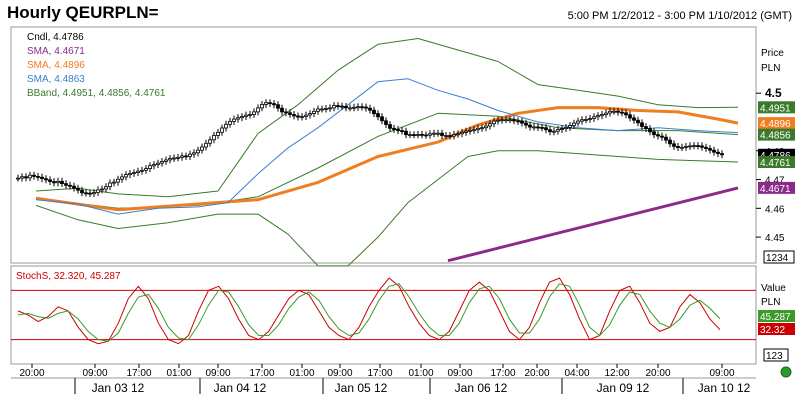  Describe the element at coordinates (777, 258) in the screenshot. I see `price-corner-label: 1234` at that location.